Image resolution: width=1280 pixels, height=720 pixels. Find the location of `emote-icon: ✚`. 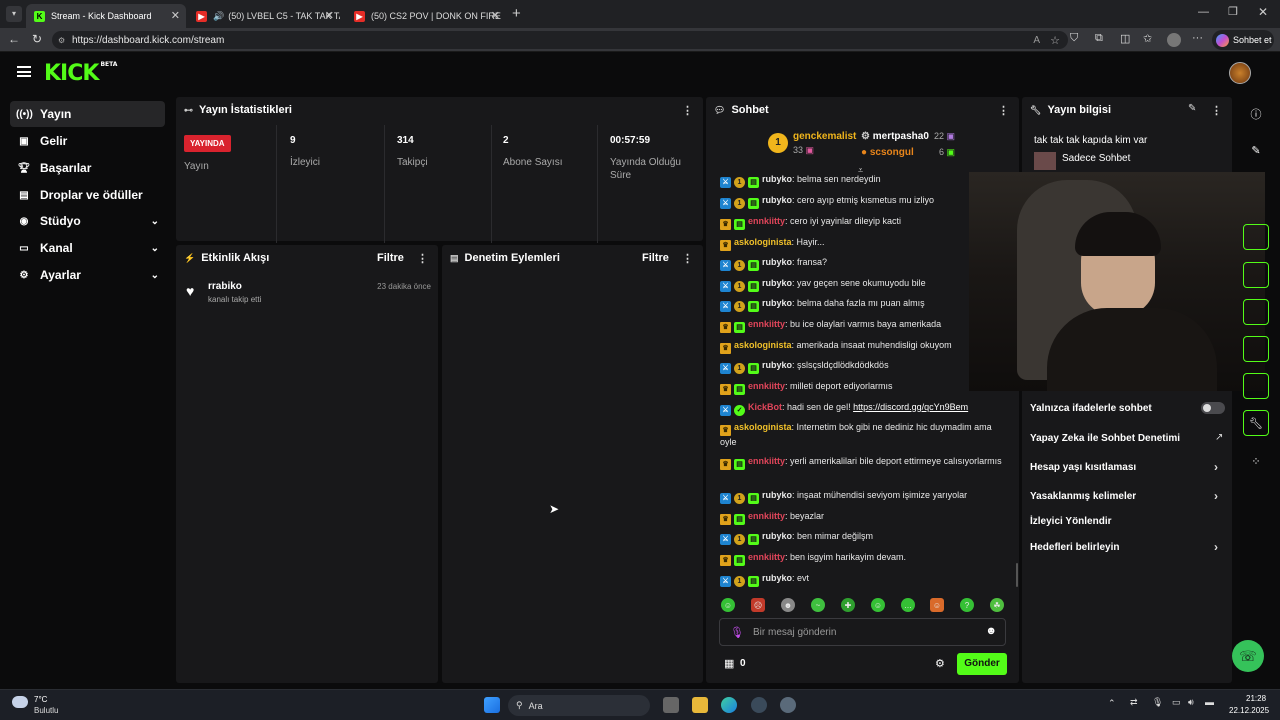

emote-icon: ✚ is located at coordinates (848, 605).